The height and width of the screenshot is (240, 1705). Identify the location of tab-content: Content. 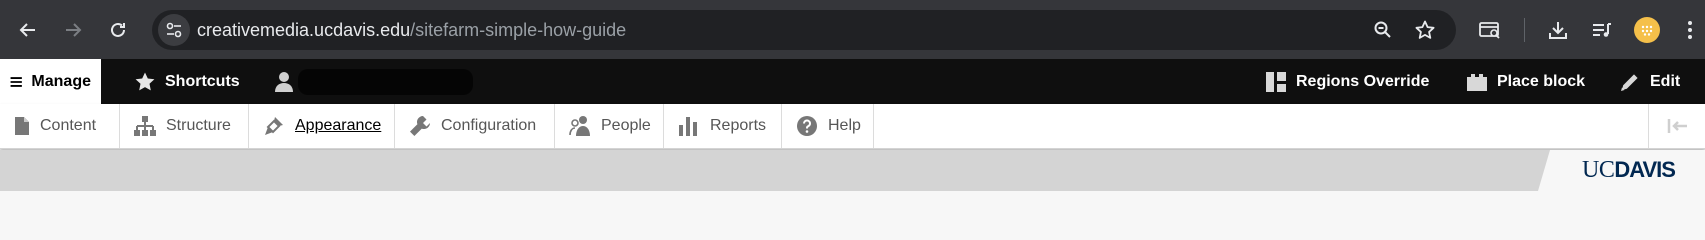
(60, 126).